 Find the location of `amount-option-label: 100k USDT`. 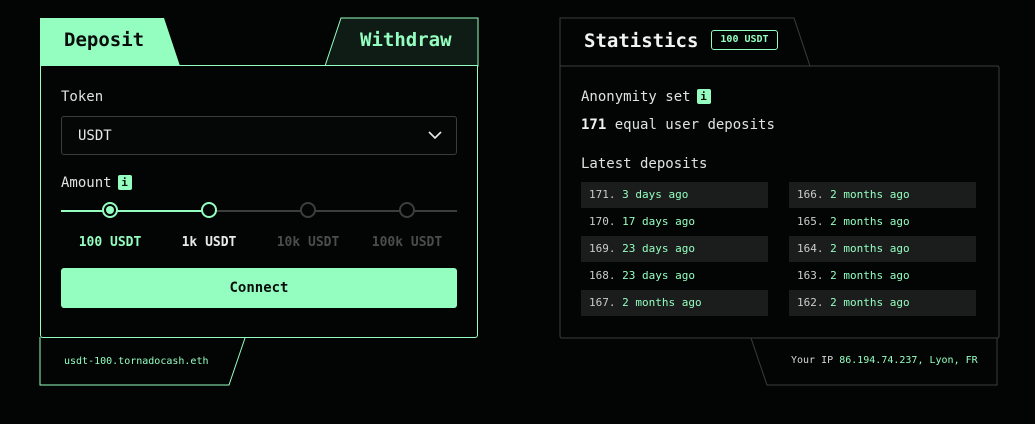

amount-option-label: 100k USDT is located at coordinates (407, 242).